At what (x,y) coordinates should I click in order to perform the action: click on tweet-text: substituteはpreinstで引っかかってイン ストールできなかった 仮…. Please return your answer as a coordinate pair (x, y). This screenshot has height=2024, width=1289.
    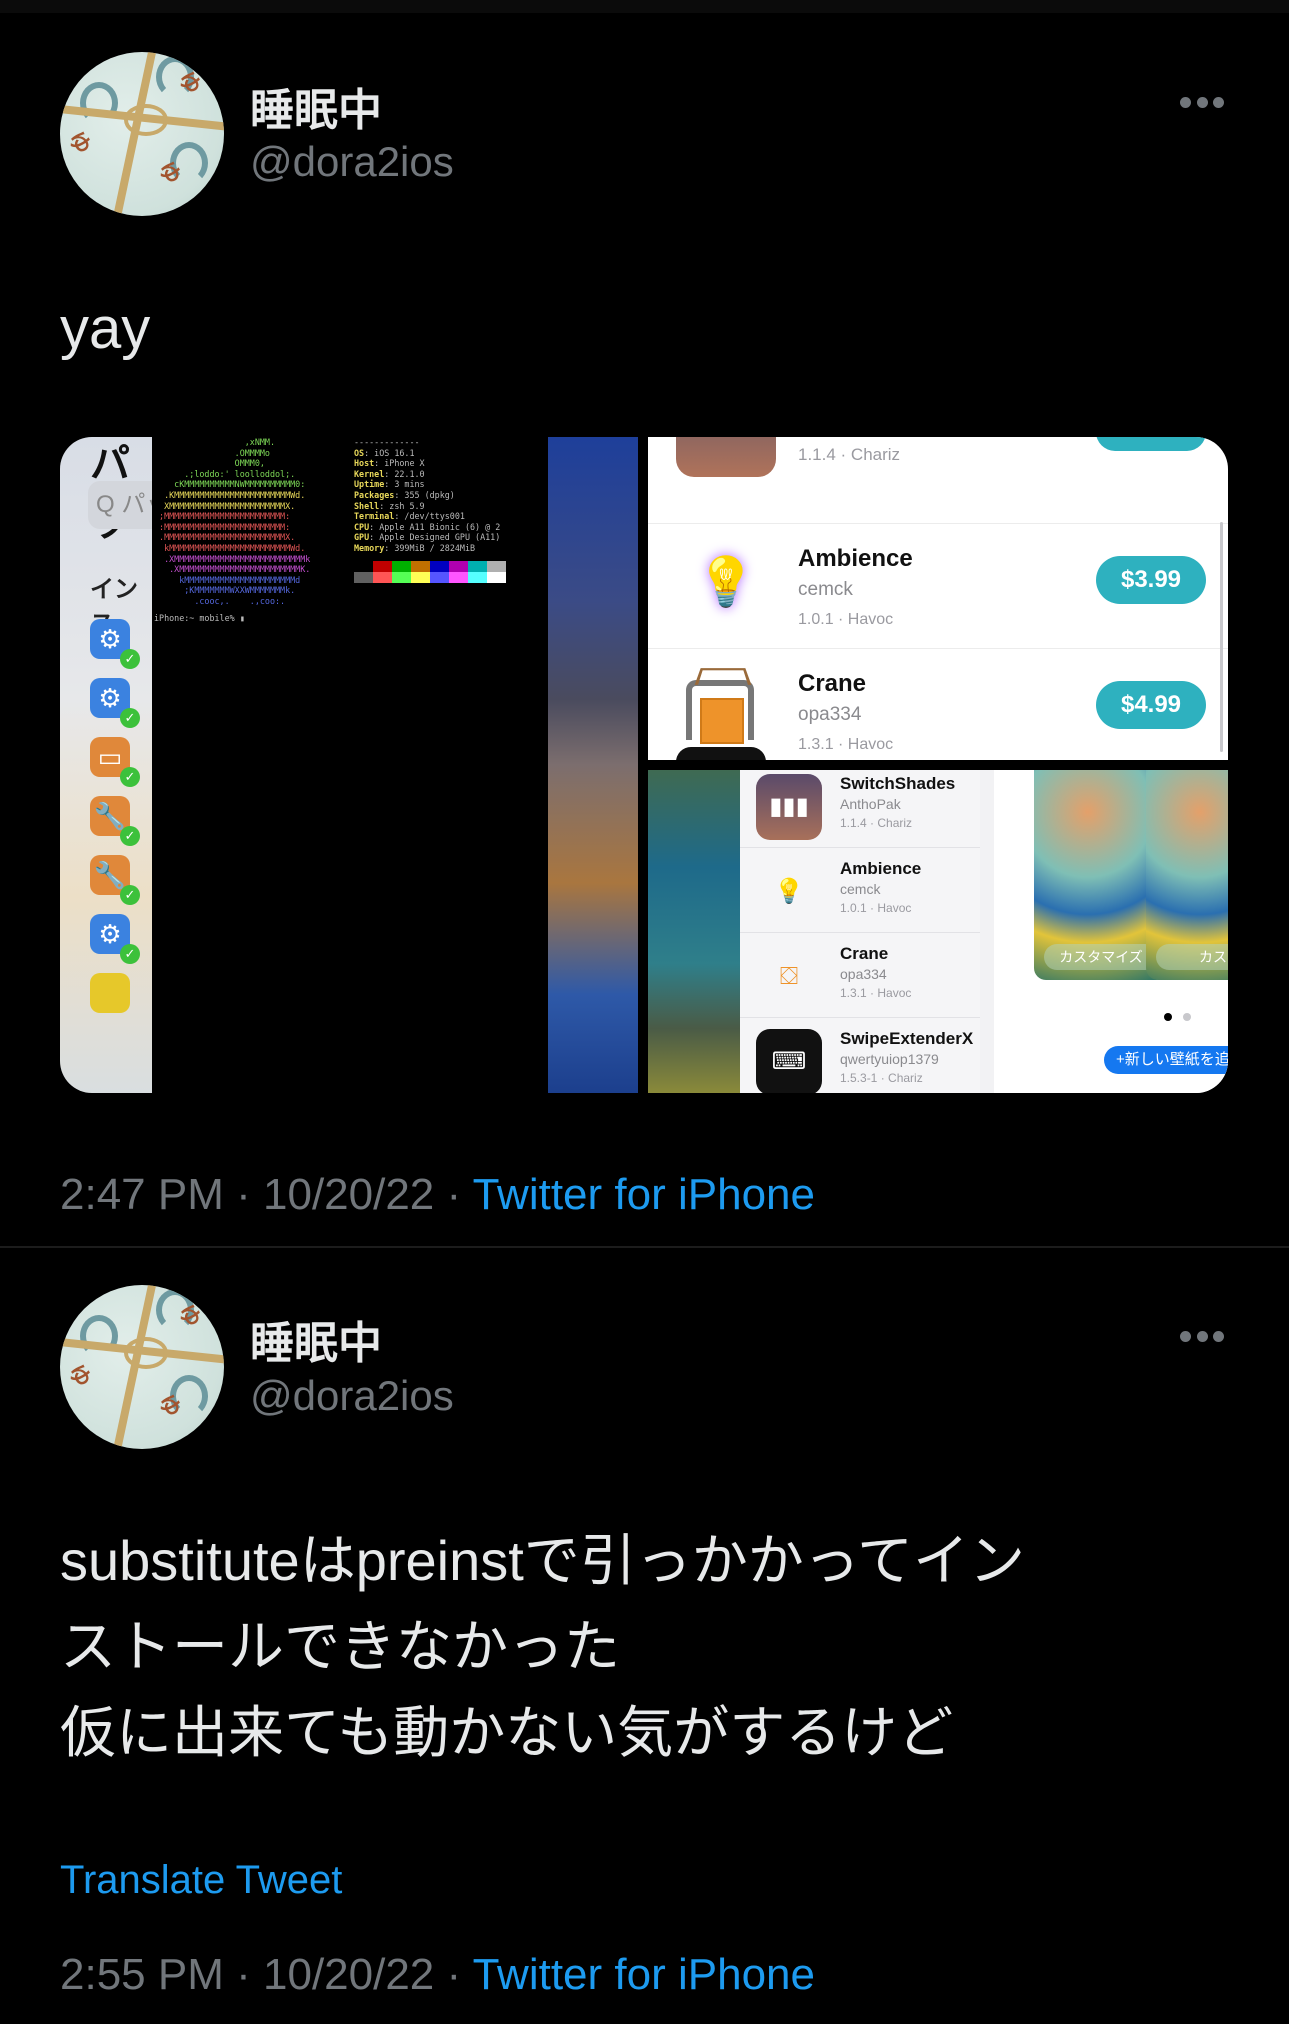
    Looking at the image, I should click on (542, 1647).